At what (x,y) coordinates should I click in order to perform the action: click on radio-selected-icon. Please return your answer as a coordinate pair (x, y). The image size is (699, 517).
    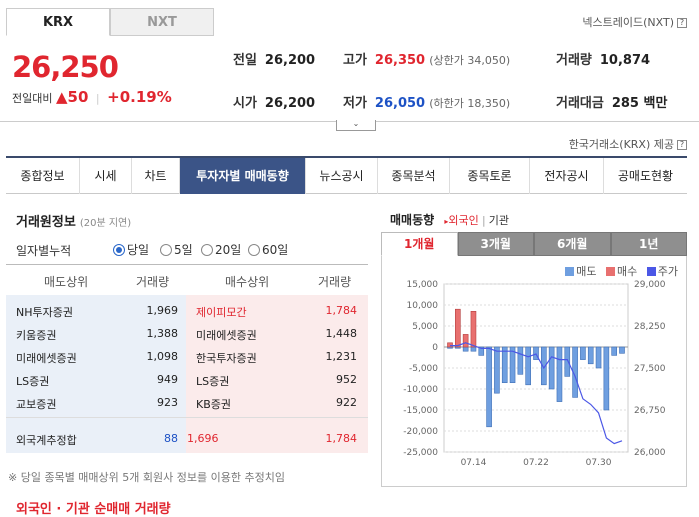
    Looking at the image, I should click on (119, 250).